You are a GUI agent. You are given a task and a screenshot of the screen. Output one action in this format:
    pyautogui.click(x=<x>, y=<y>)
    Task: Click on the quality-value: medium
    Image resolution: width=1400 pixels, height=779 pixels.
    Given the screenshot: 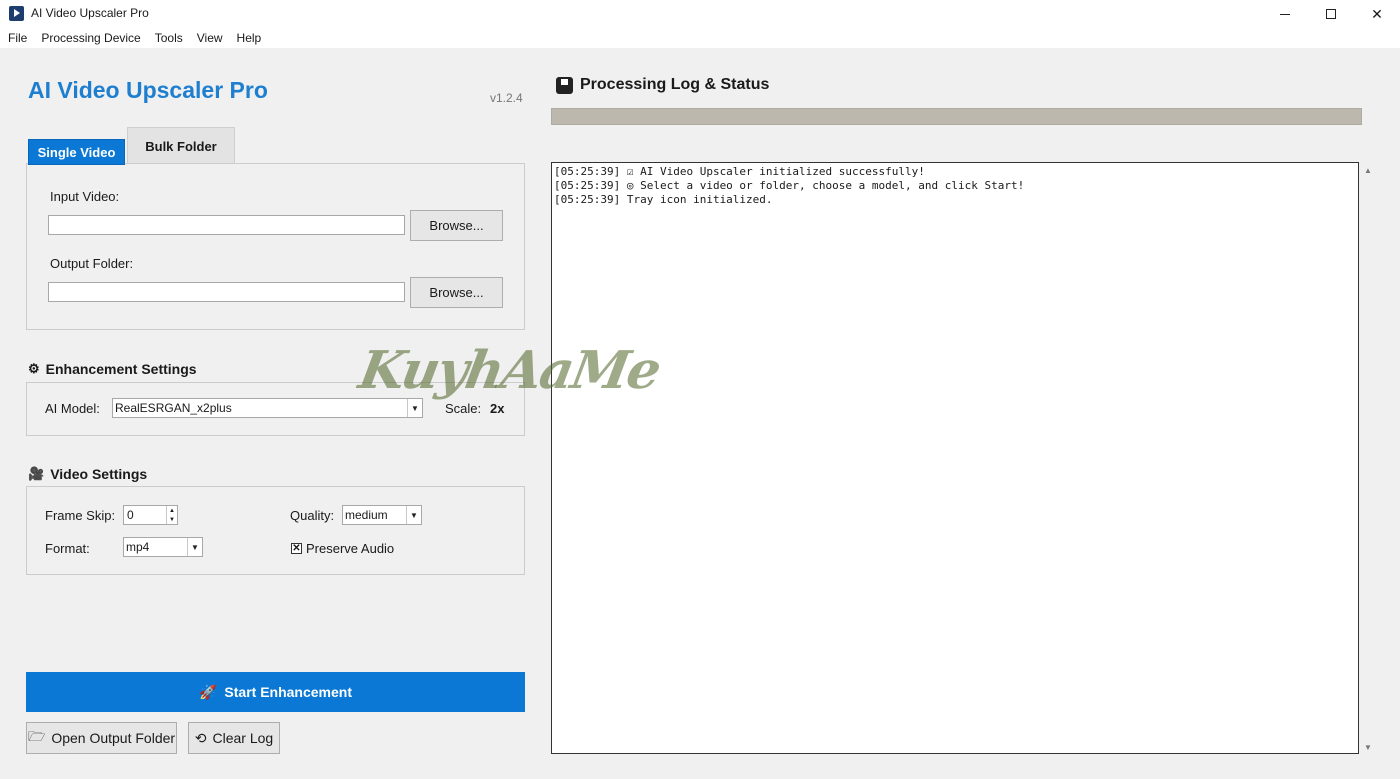 What is the action you would take?
    pyautogui.click(x=366, y=515)
    